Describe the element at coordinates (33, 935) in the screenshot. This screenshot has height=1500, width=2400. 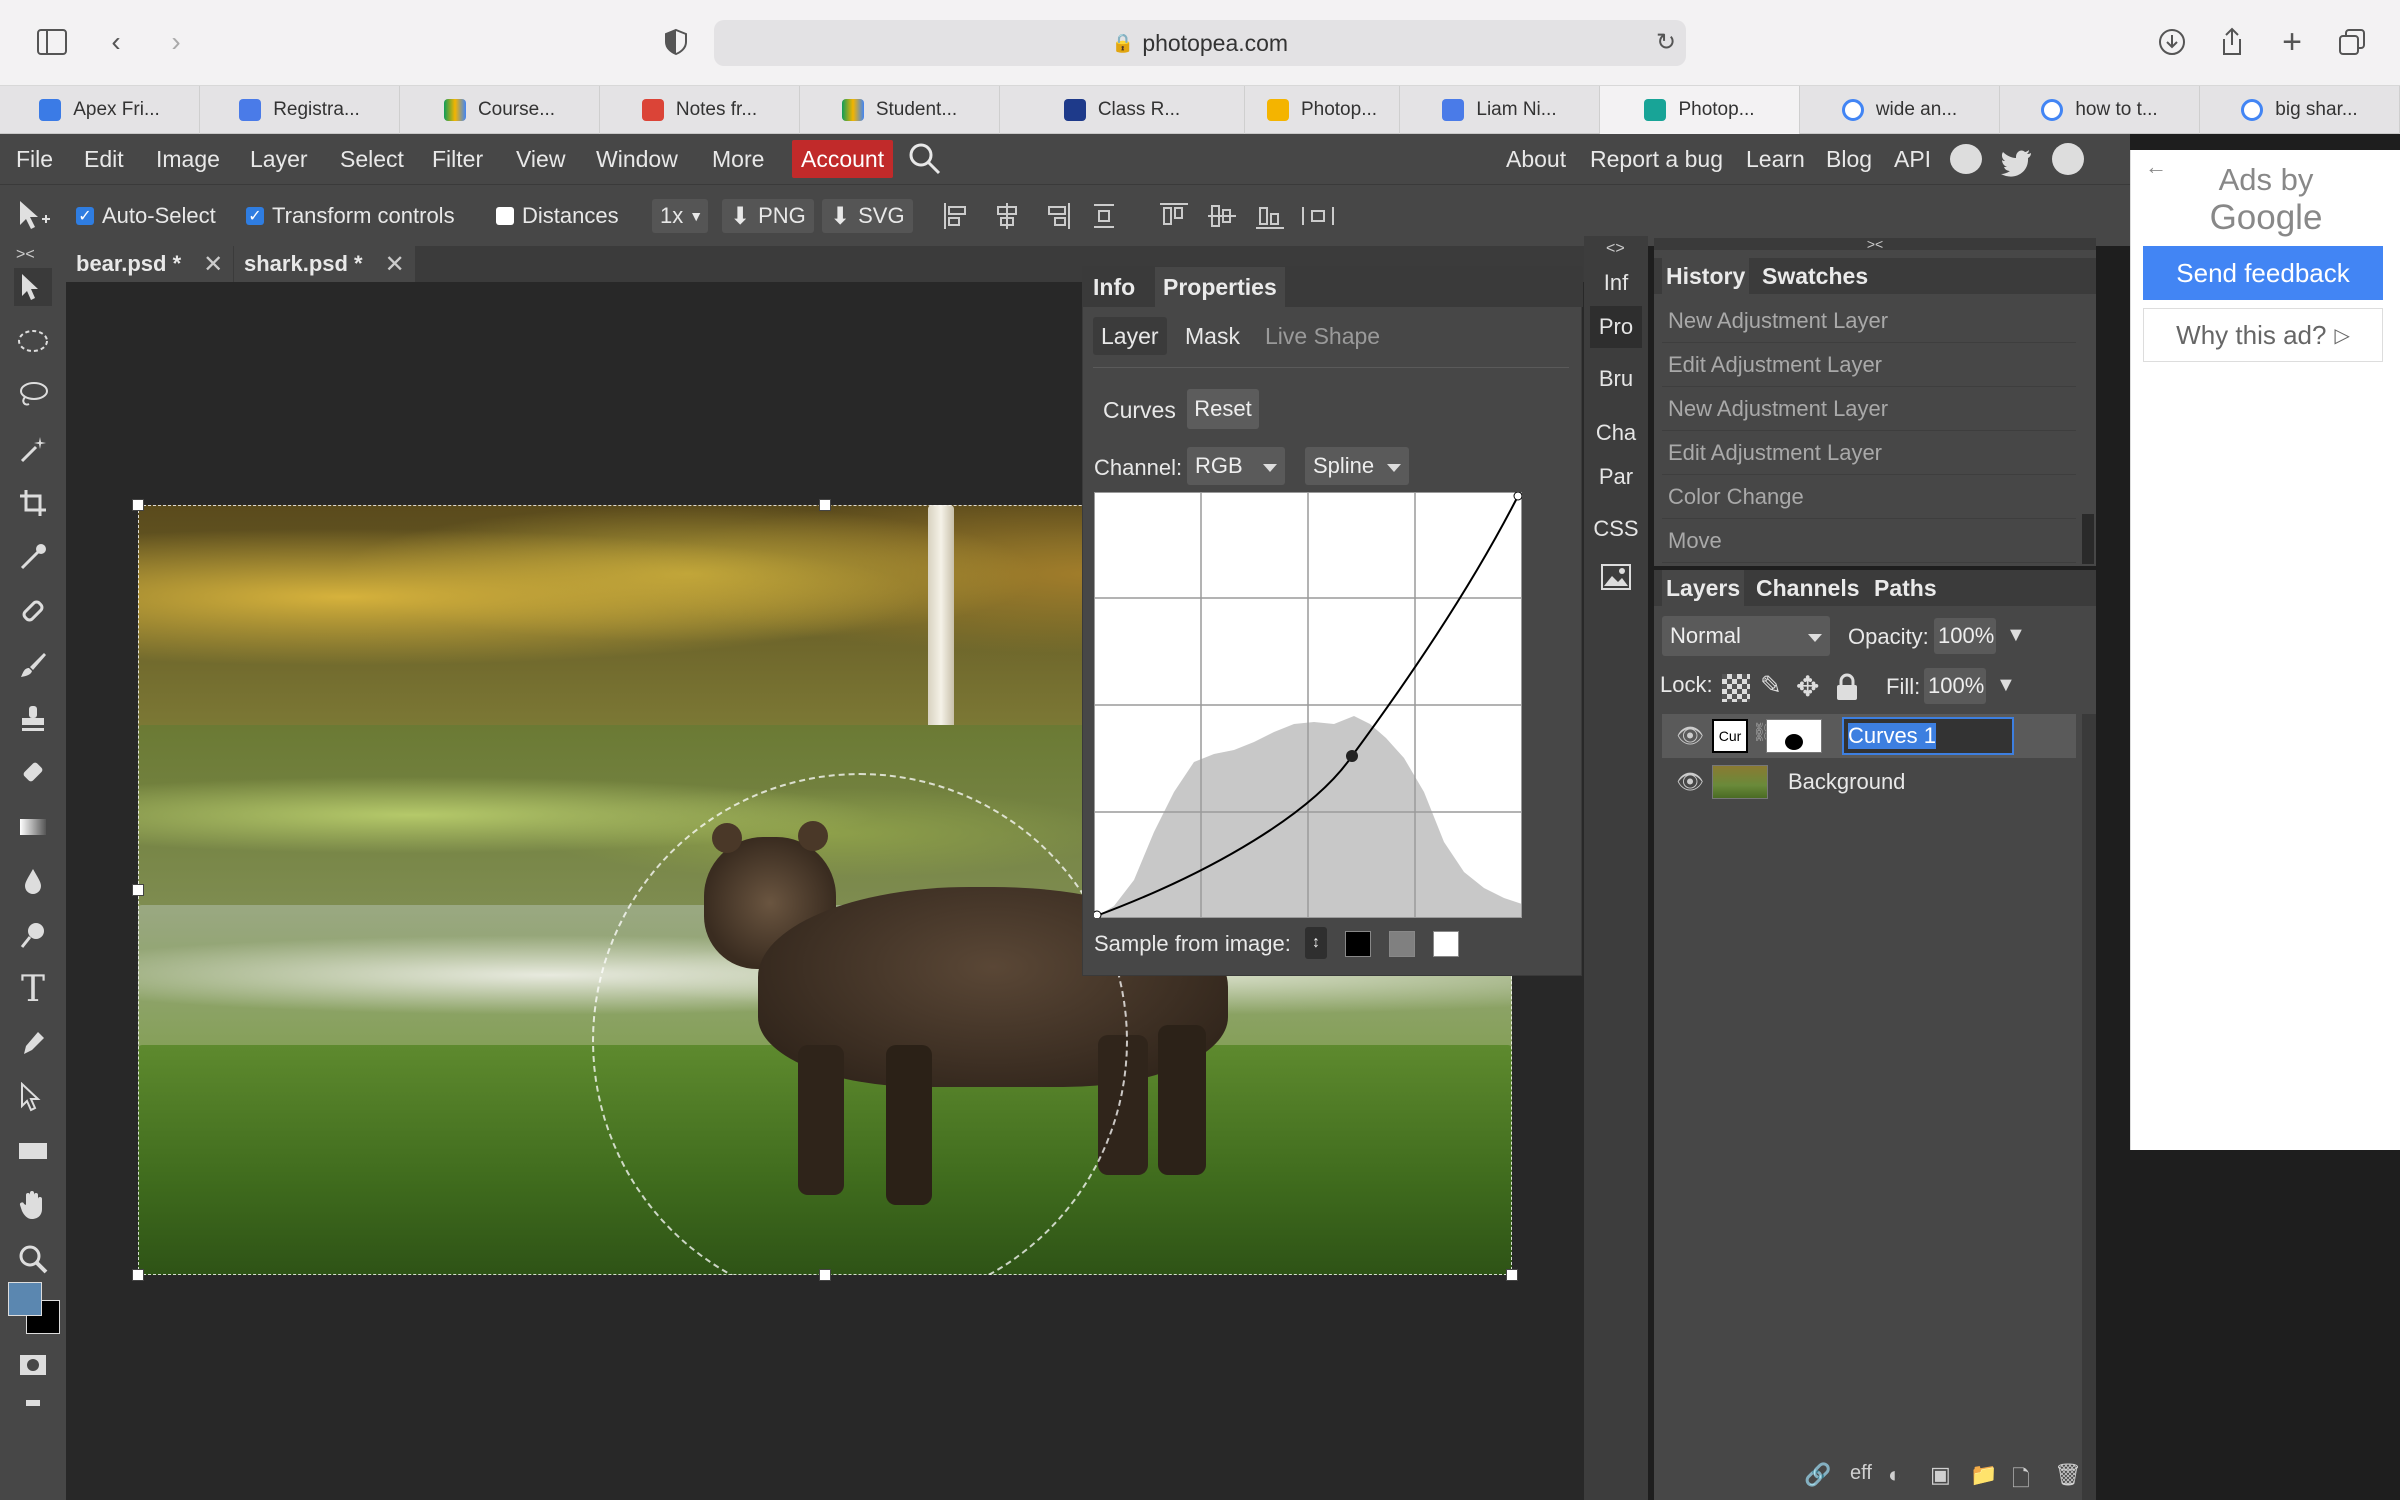
I see `dodge-tool-icon` at that location.